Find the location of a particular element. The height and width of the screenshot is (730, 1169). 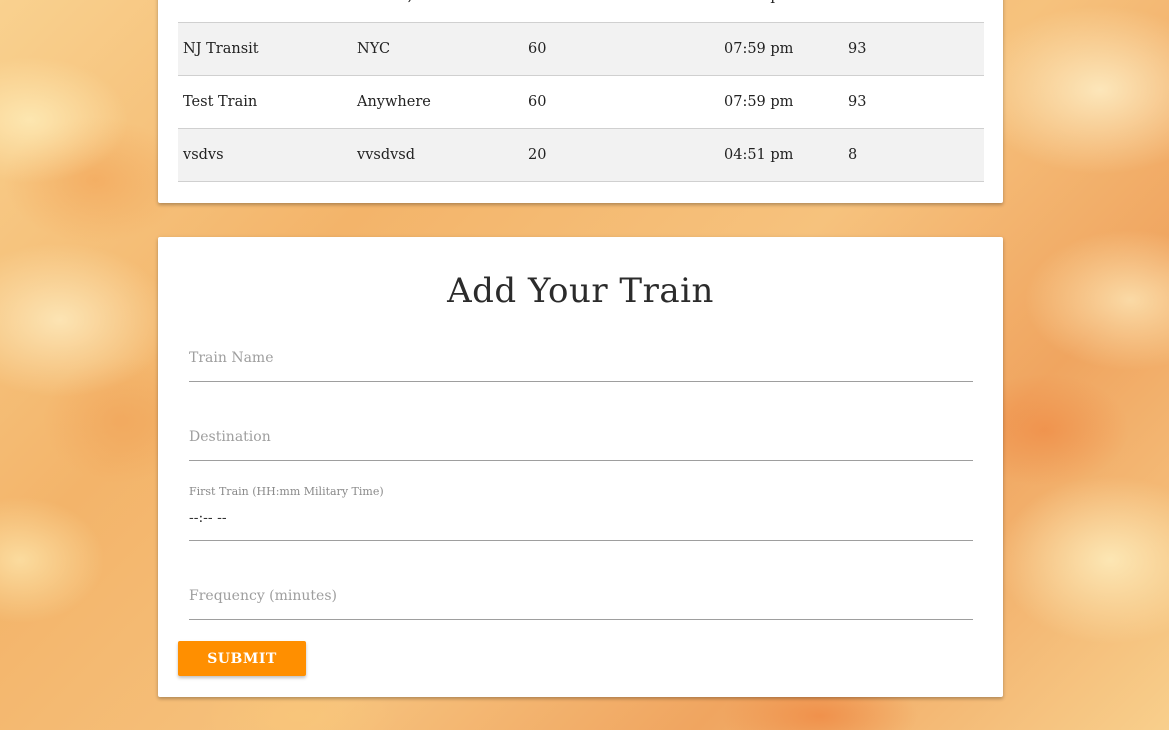

form-title: Add Your Train is located at coordinates (580, 291).